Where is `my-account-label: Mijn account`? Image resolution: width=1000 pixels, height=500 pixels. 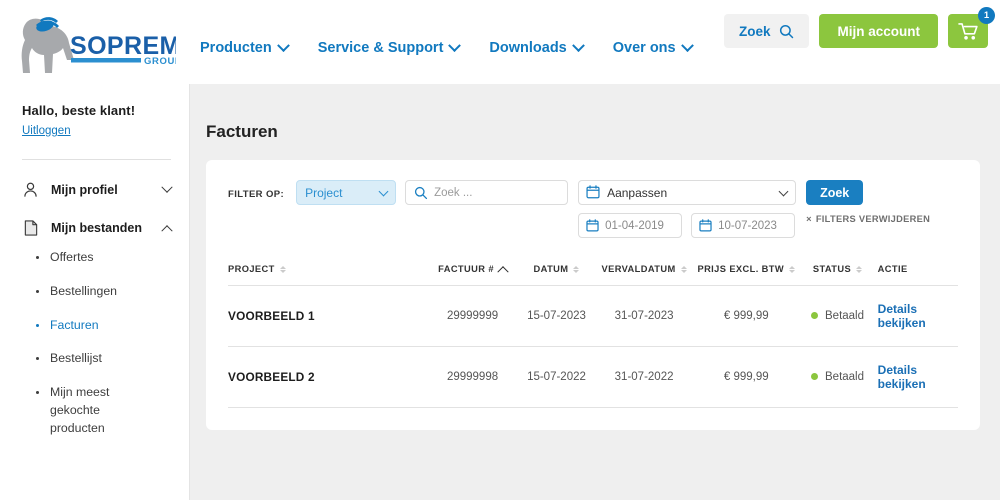 my-account-label: Mijn account is located at coordinates (878, 31).